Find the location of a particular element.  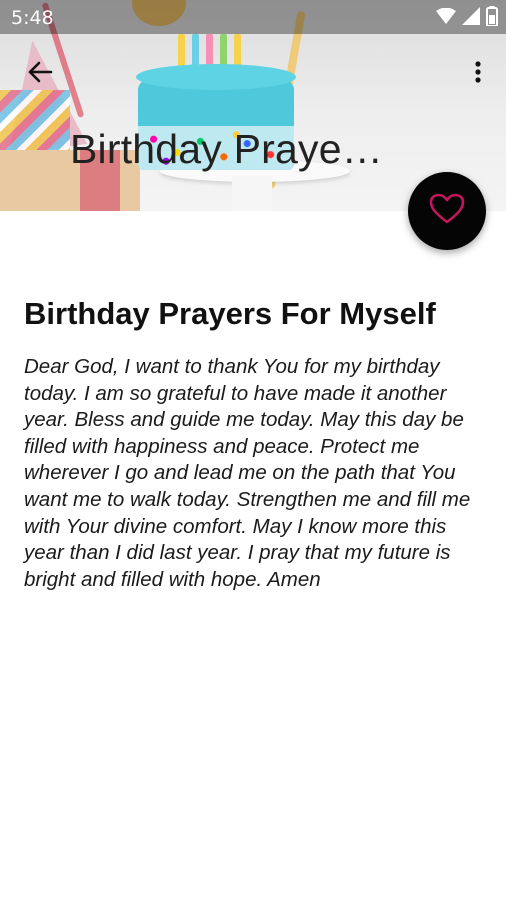

wifi-icon is located at coordinates (446, 18).